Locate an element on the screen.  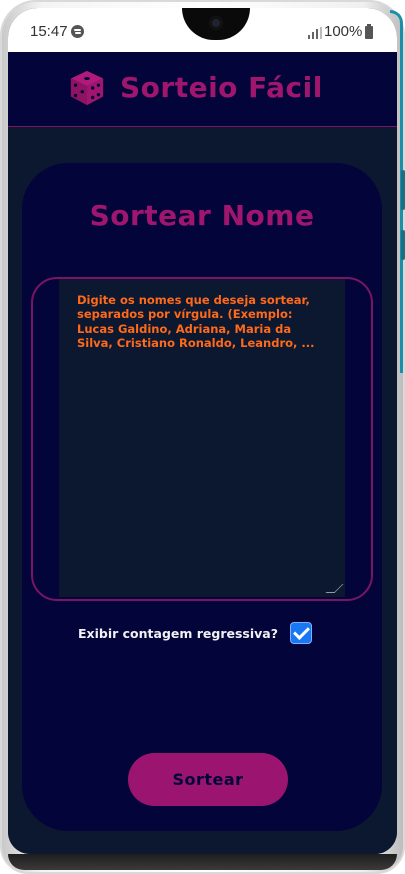
signal-icon is located at coordinates (315, 33).